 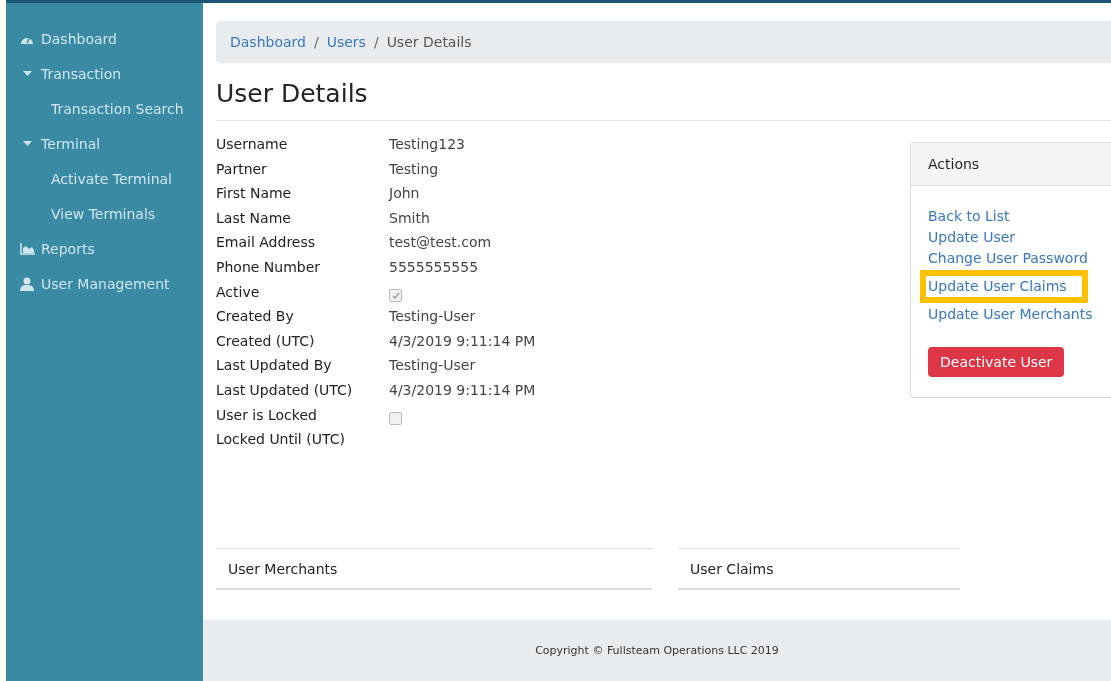 What do you see at coordinates (1010, 314) in the screenshot?
I see `action-link: Update User Merchants` at bounding box center [1010, 314].